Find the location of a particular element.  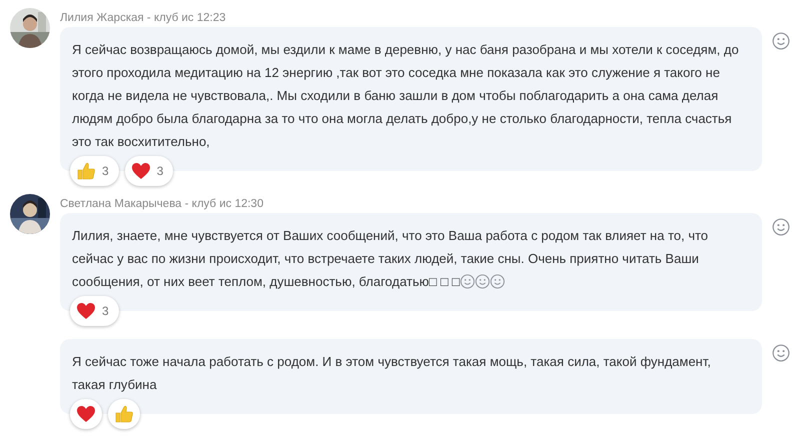

author-header: Светлана Макарычева - клуб ис 12:30 is located at coordinates (162, 204).